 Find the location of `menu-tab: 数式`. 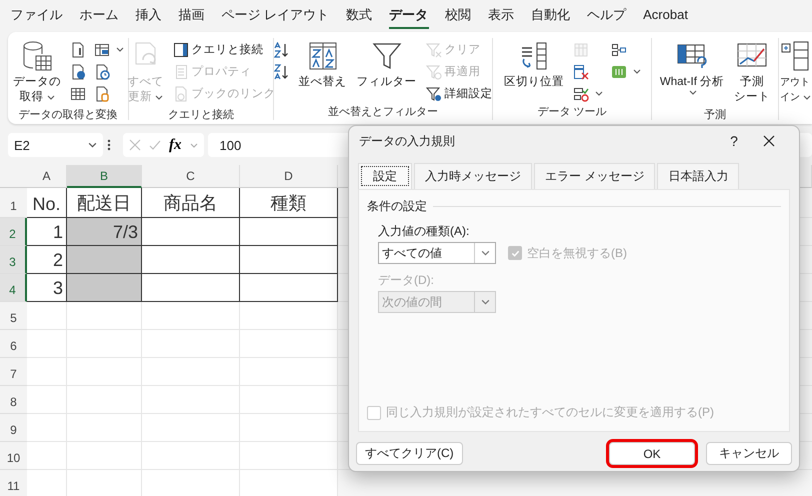

menu-tab: 数式 is located at coordinates (359, 15).